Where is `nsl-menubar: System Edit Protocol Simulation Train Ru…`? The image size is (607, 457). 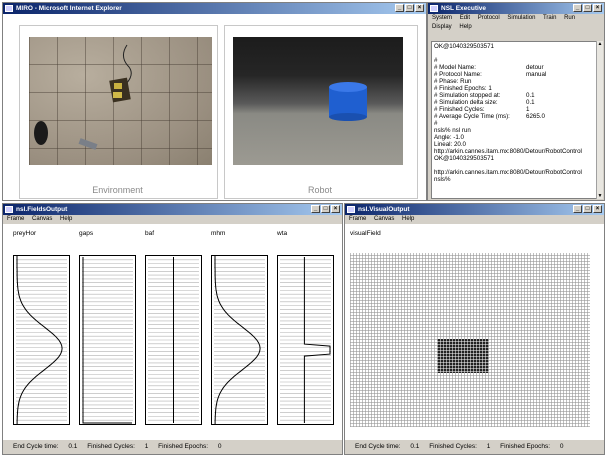
nsl-menubar: System Edit Protocol Simulation Train Ru… is located at coordinates (516, 24).